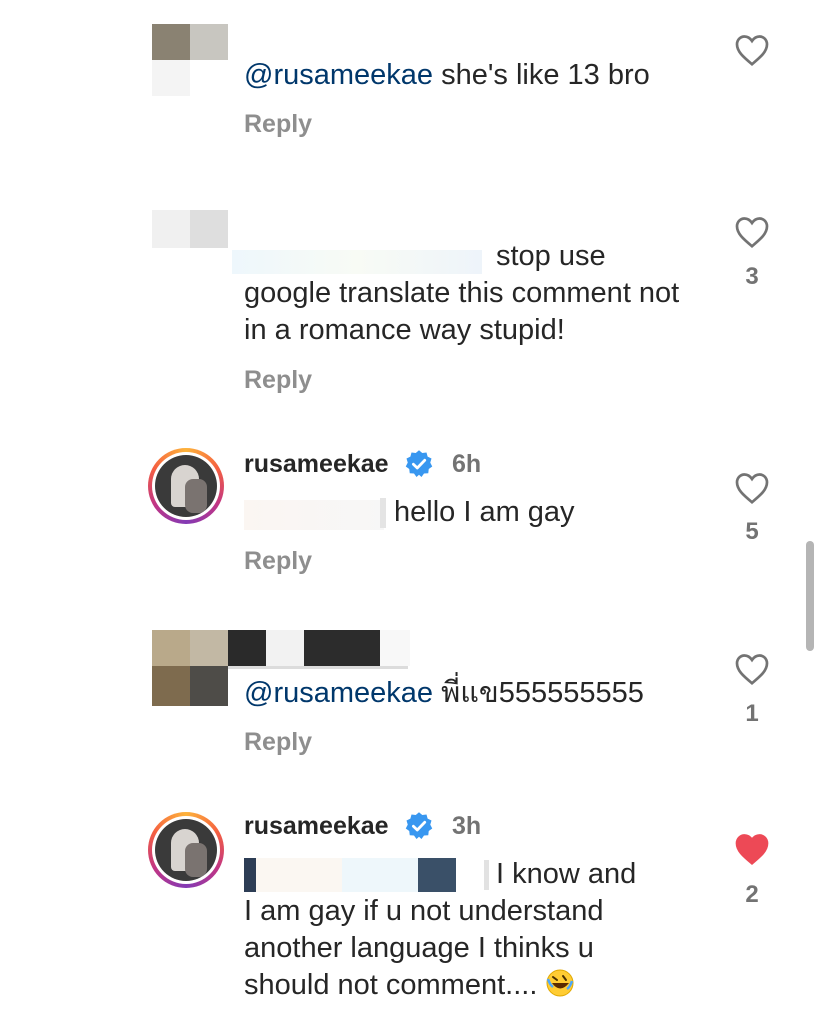 The height and width of the screenshot is (1009, 820). Describe the element at coordinates (752, 531) in the screenshot. I see `like-count: 5` at that location.